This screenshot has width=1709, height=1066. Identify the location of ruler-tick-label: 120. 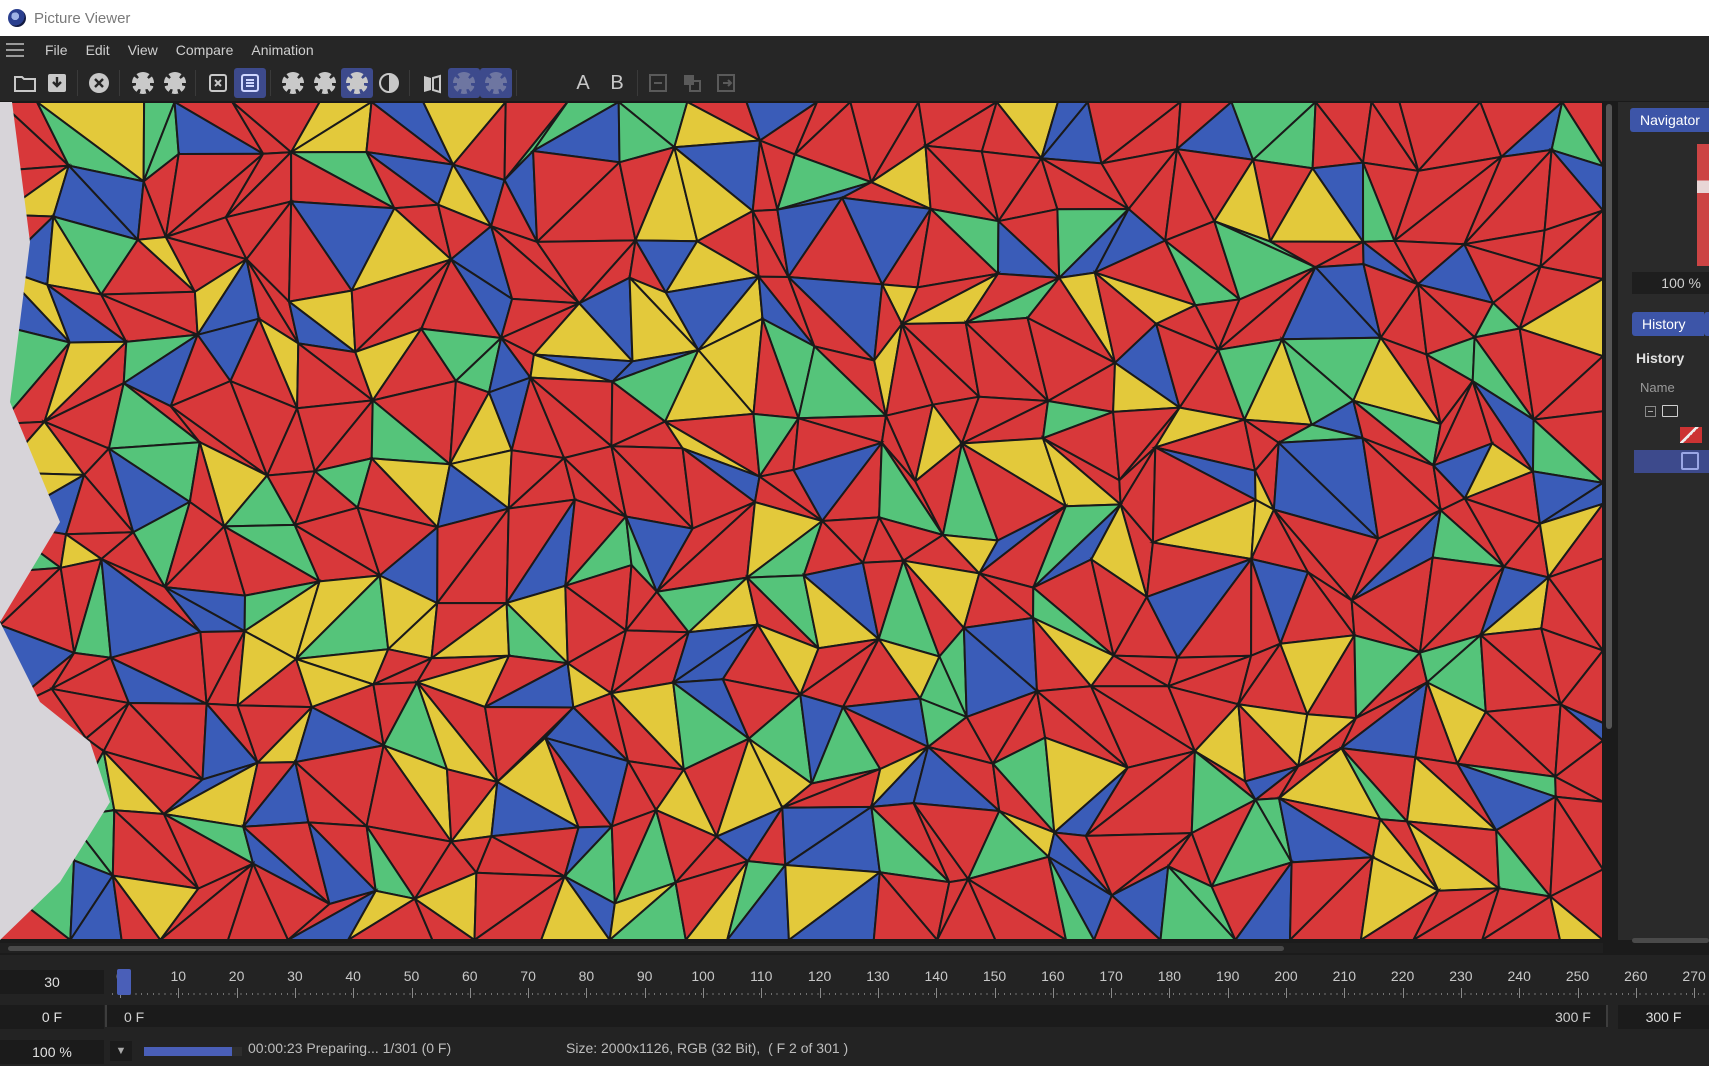
(819, 976).